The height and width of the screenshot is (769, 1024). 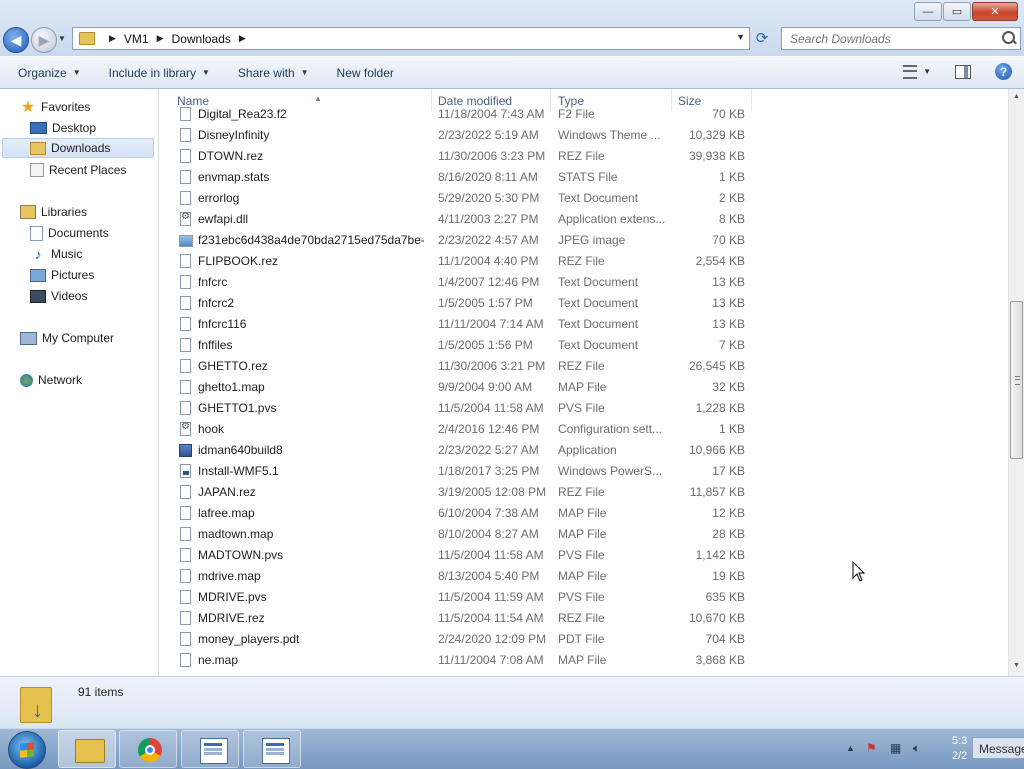 I want to click on maximize-button: ▭, so click(x=957, y=11).